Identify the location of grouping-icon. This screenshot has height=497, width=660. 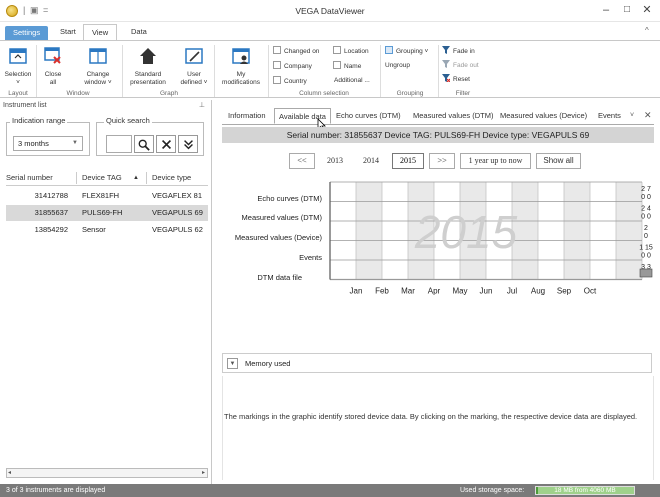
(389, 50).